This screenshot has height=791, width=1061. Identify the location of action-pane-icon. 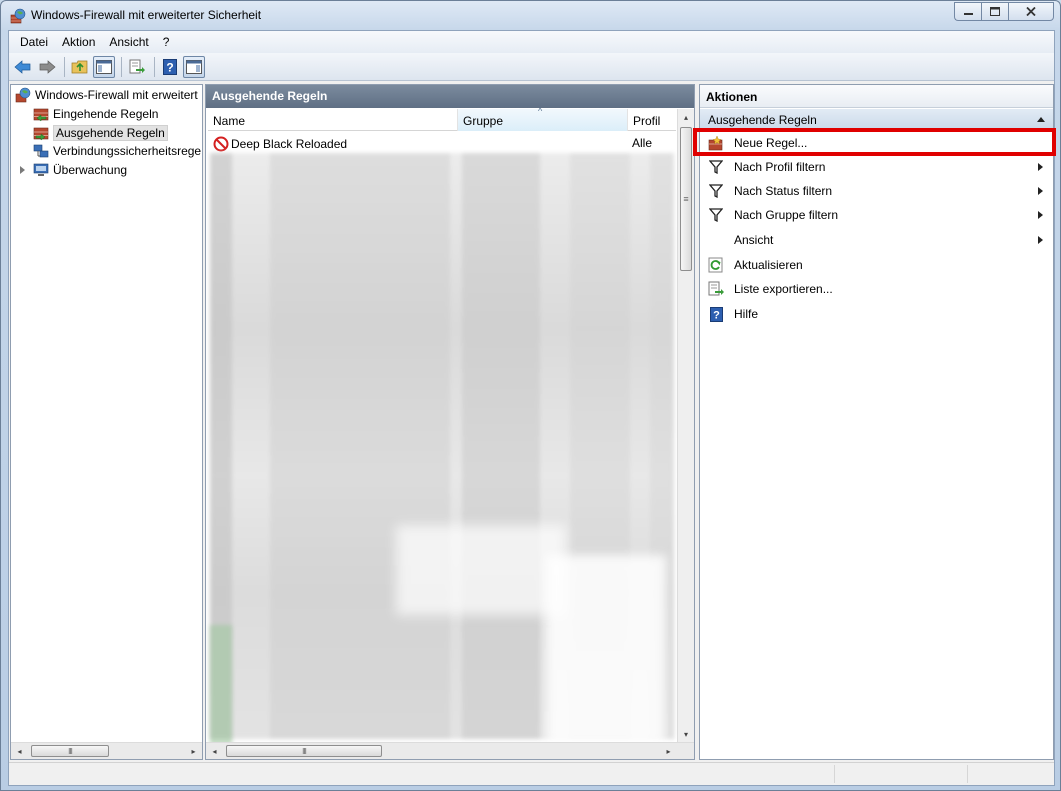
(194, 66).